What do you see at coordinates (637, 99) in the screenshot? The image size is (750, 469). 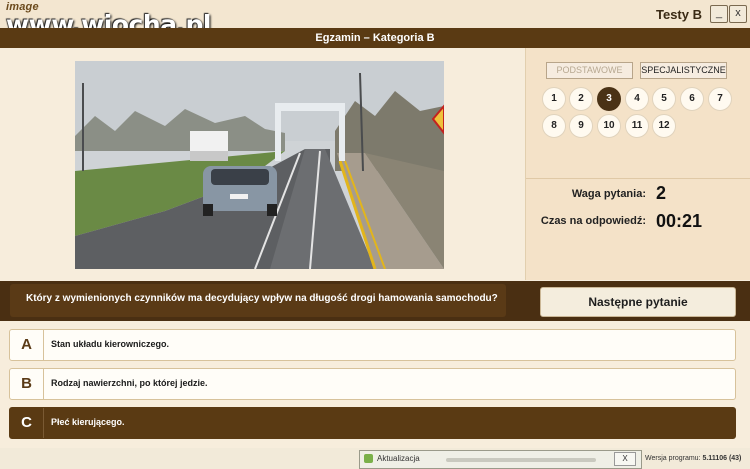 I see `question-number: 4` at bounding box center [637, 99].